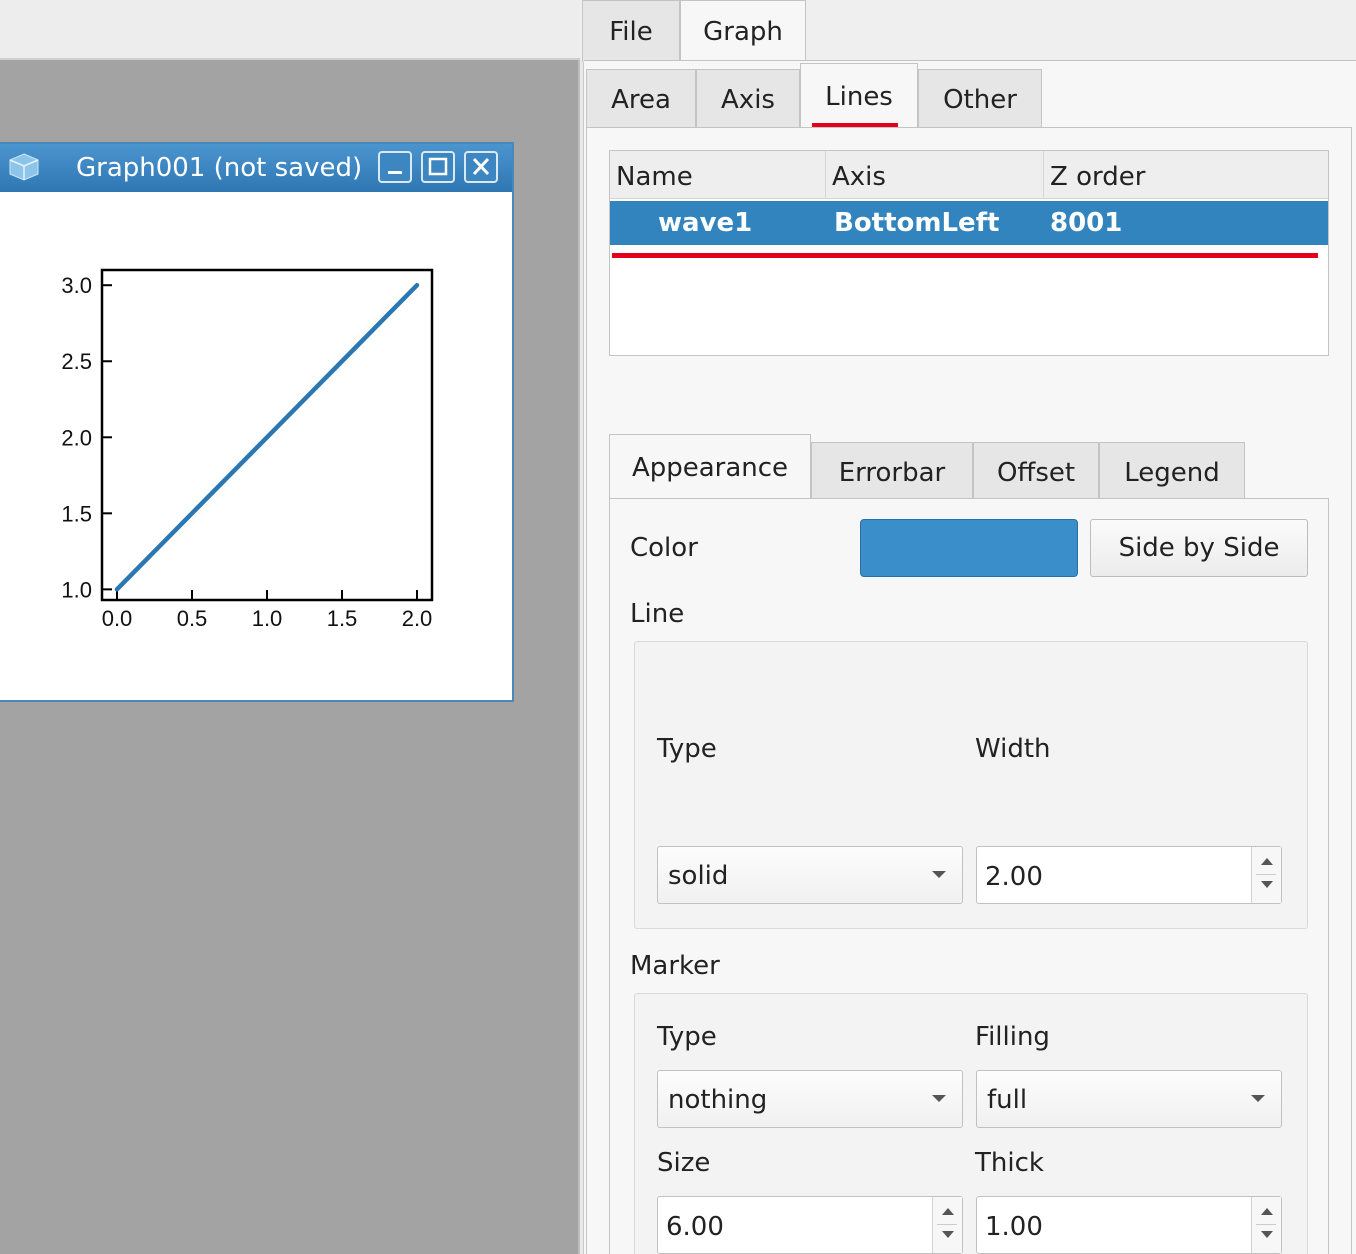 Image resolution: width=1356 pixels, height=1254 pixels. What do you see at coordinates (705, 223) in the screenshot?
I see `row-name: wave1` at bounding box center [705, 223].